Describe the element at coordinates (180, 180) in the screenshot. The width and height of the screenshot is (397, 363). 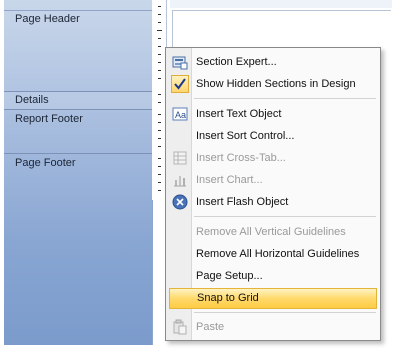
I see `chart-icon` at that location.